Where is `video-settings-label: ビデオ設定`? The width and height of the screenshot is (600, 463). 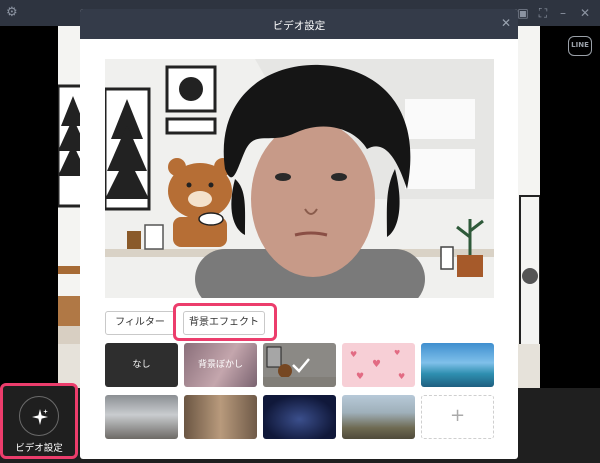 video-settings-label: ビデオ設定 is located at coordinates (39, 448).